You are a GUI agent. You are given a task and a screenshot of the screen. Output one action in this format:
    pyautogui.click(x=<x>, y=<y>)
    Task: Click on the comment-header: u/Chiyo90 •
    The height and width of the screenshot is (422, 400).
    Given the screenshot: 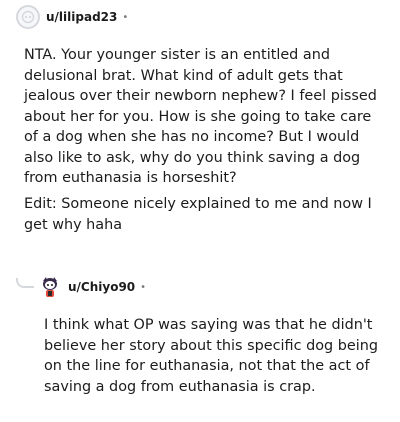 What is the action you would take?
    pyautogui.click(x=200, y=287)
    